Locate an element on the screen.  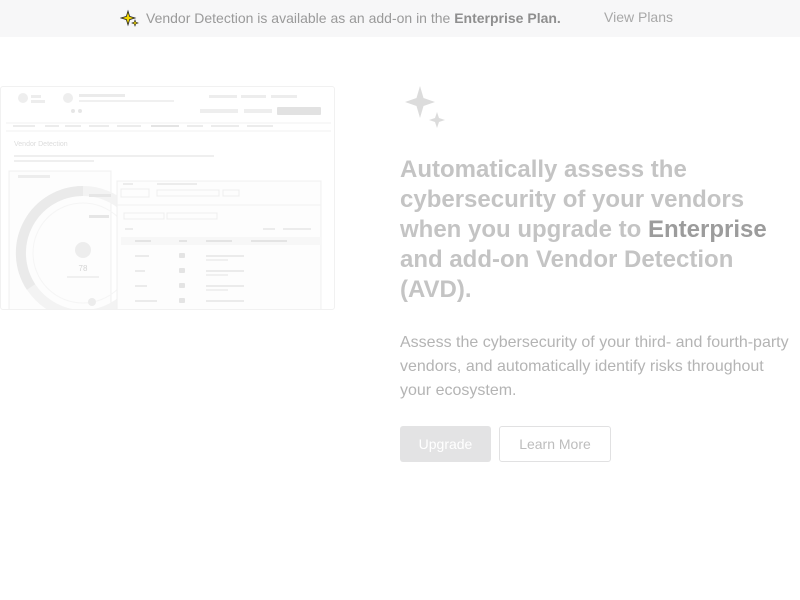
preview-illustration: Vendor Detection 78 is located at coordinates (168, 201).